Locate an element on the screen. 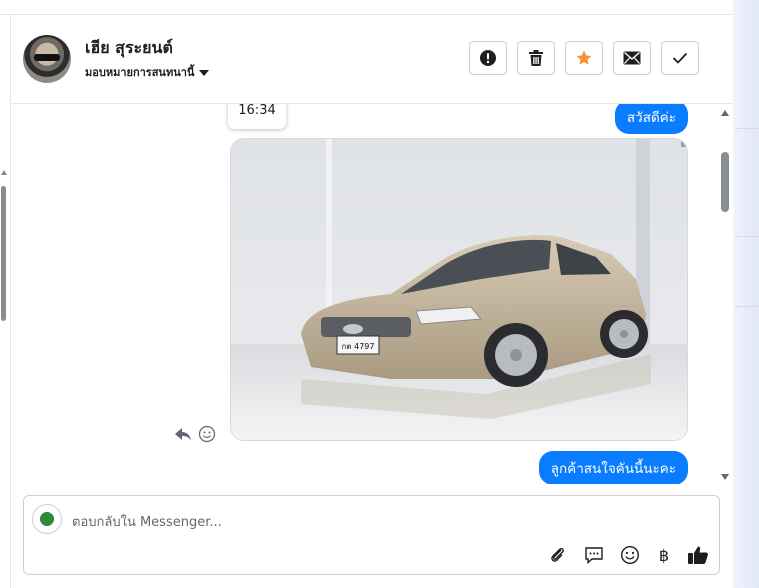 The image size is (759, 588). scroll-thumb is located at coordinates (725, 182).